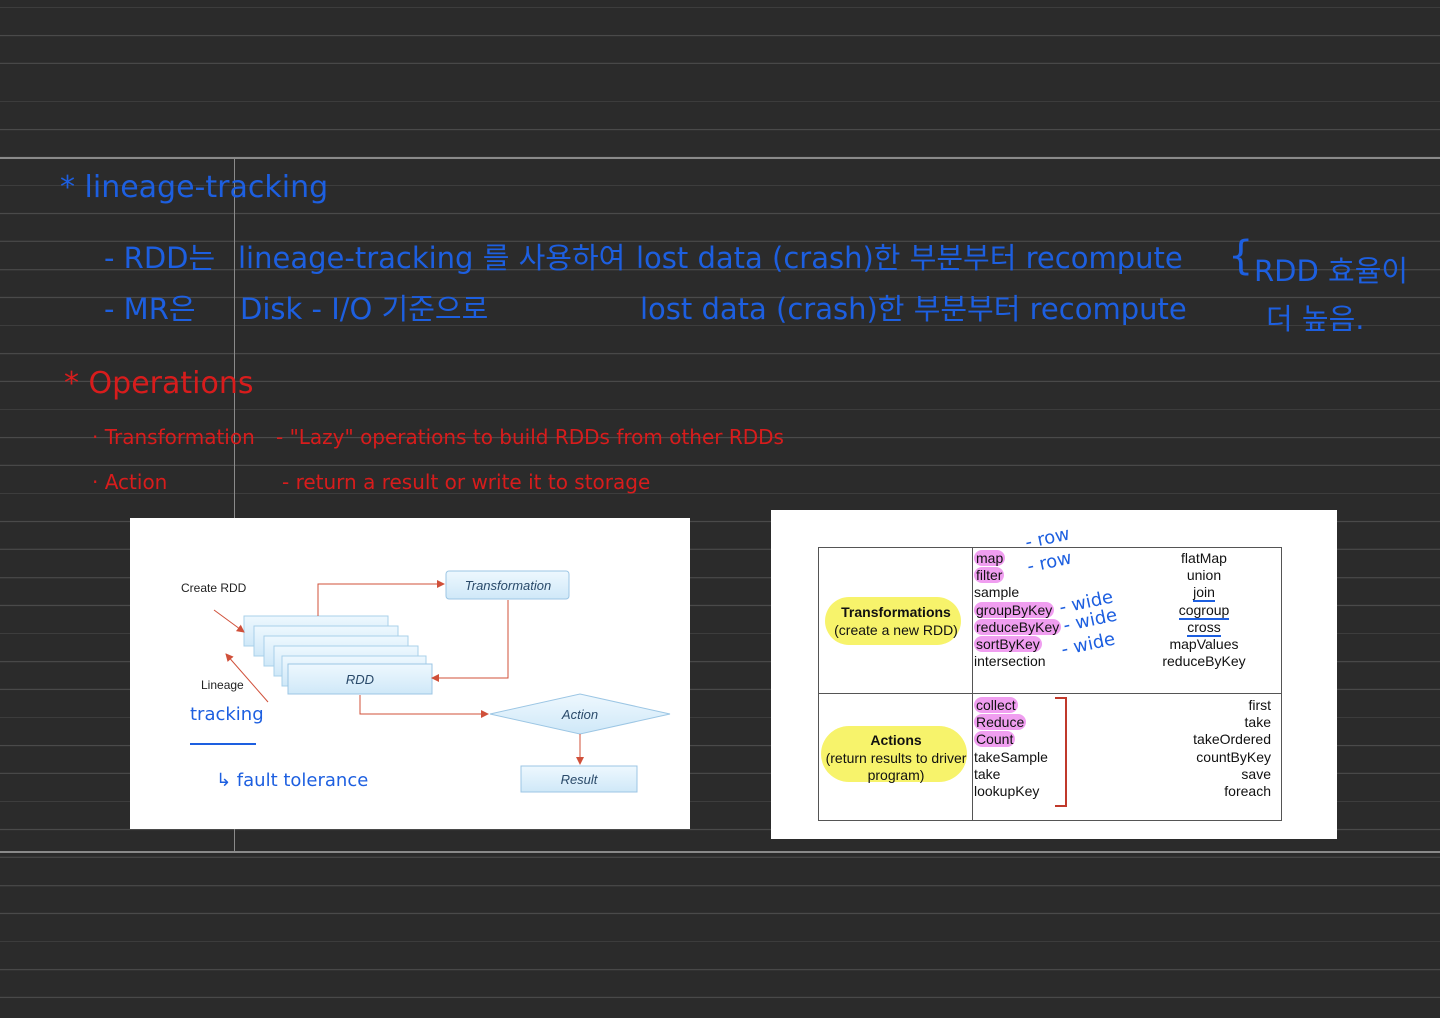 The height and width of the screenshot is (1018, 1440). I want to click on fault-tolerance-annotation: ↳ fault tolerance, so click(292, 780).